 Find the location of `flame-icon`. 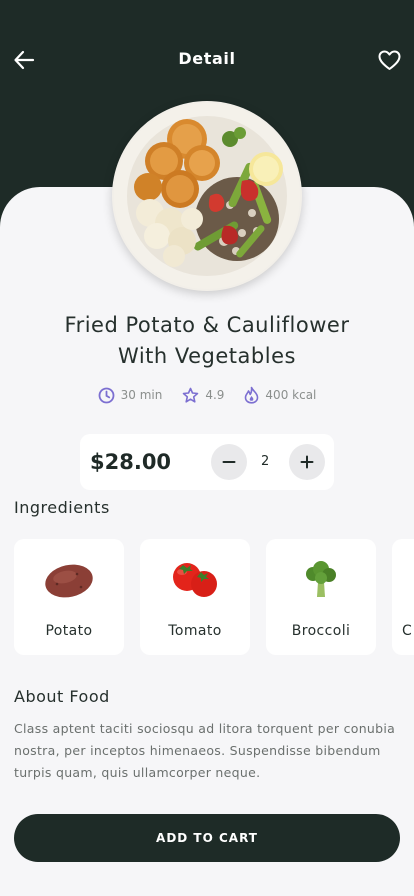

flame-icon is located at coordinates (252, 395).